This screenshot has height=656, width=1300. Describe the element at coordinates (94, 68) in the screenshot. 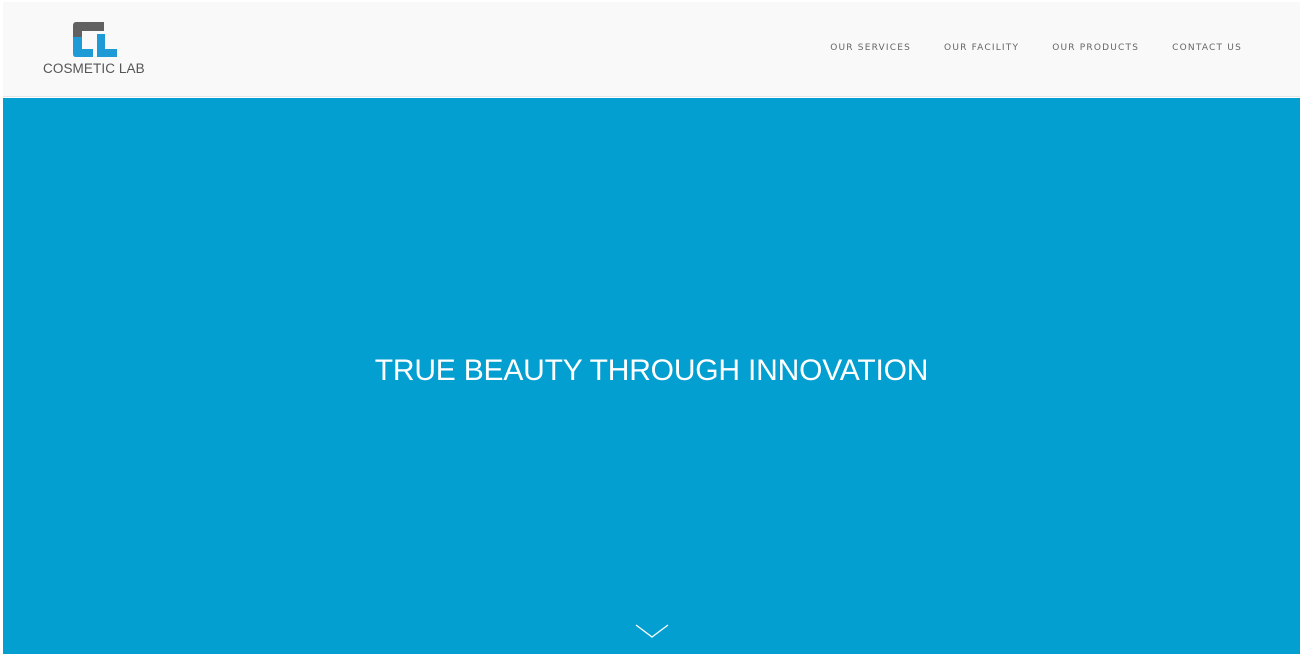

I see `logo-text: COSMETIC LAB` at that location.